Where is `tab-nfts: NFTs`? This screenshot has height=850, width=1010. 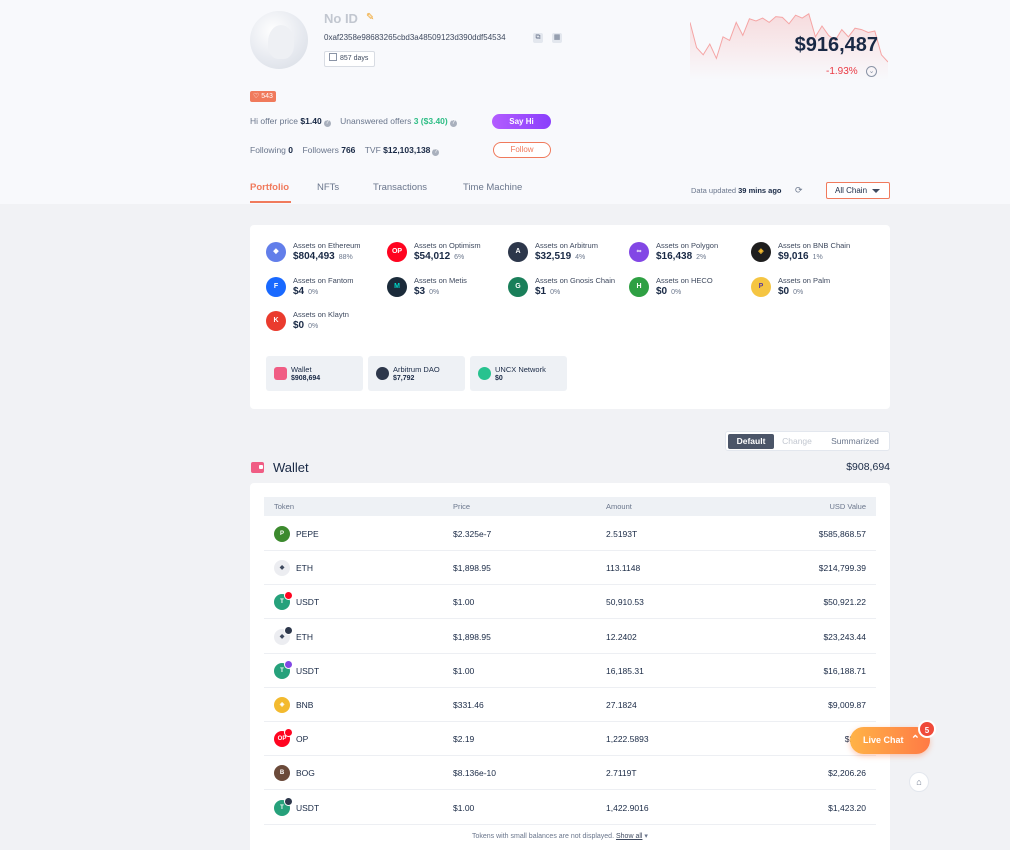
tab-nfts: NFTs is located at coordinates (328, 187).